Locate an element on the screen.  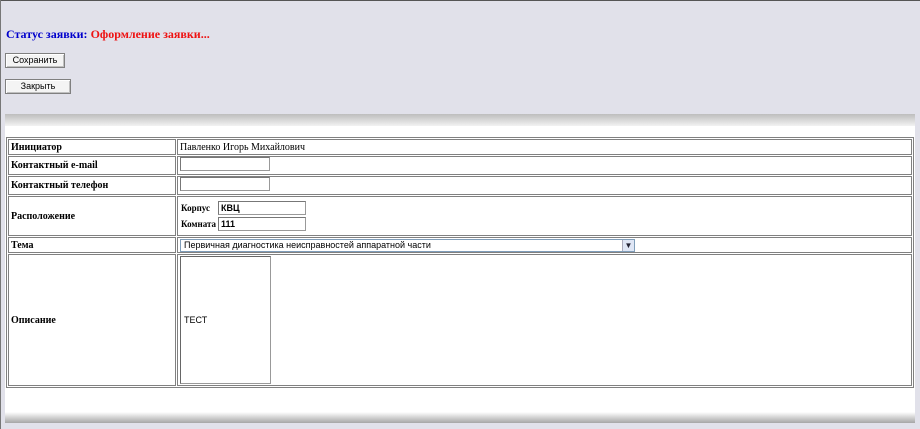
status-label: Статус заявки: is located at coordinates (47, 34).